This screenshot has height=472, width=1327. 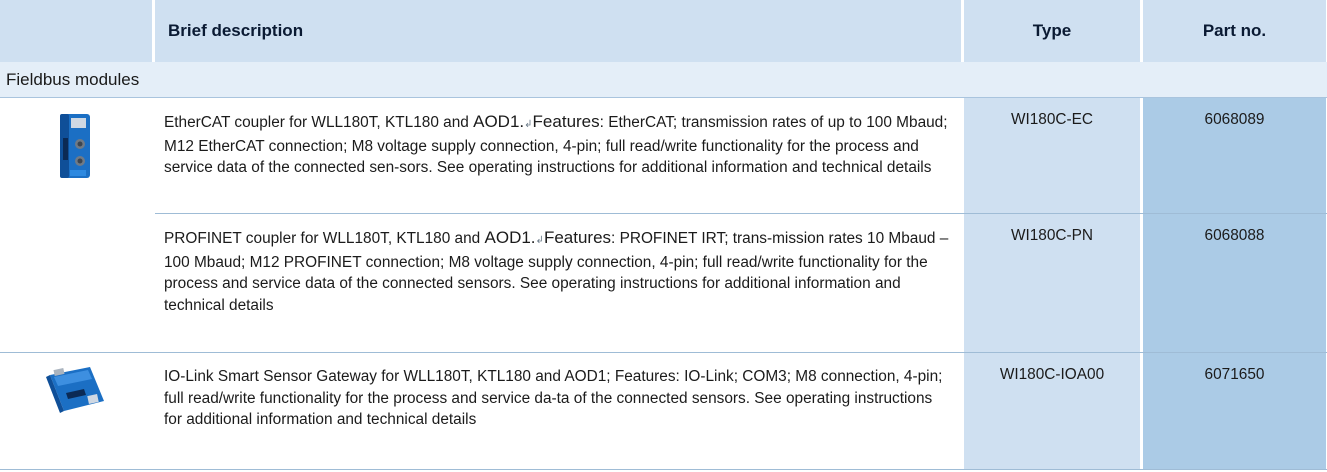 What do you see at coordinates (1234, 31) in the screenshot?
I see `header-part-no: Part no.` at bounding box center [1234, 31].